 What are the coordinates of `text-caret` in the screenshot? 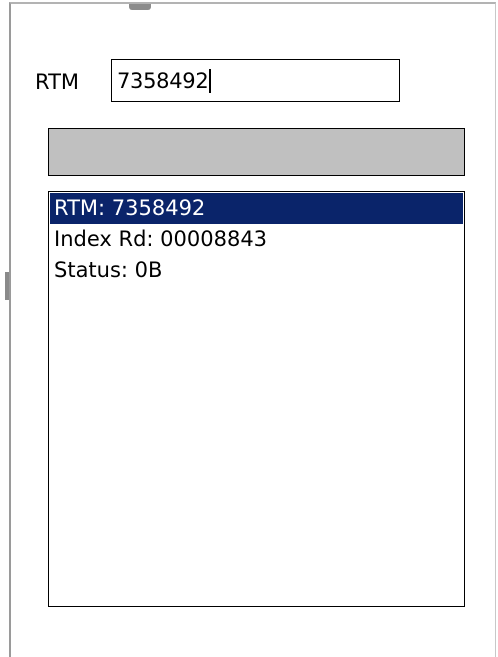 It's located at (210, 80).